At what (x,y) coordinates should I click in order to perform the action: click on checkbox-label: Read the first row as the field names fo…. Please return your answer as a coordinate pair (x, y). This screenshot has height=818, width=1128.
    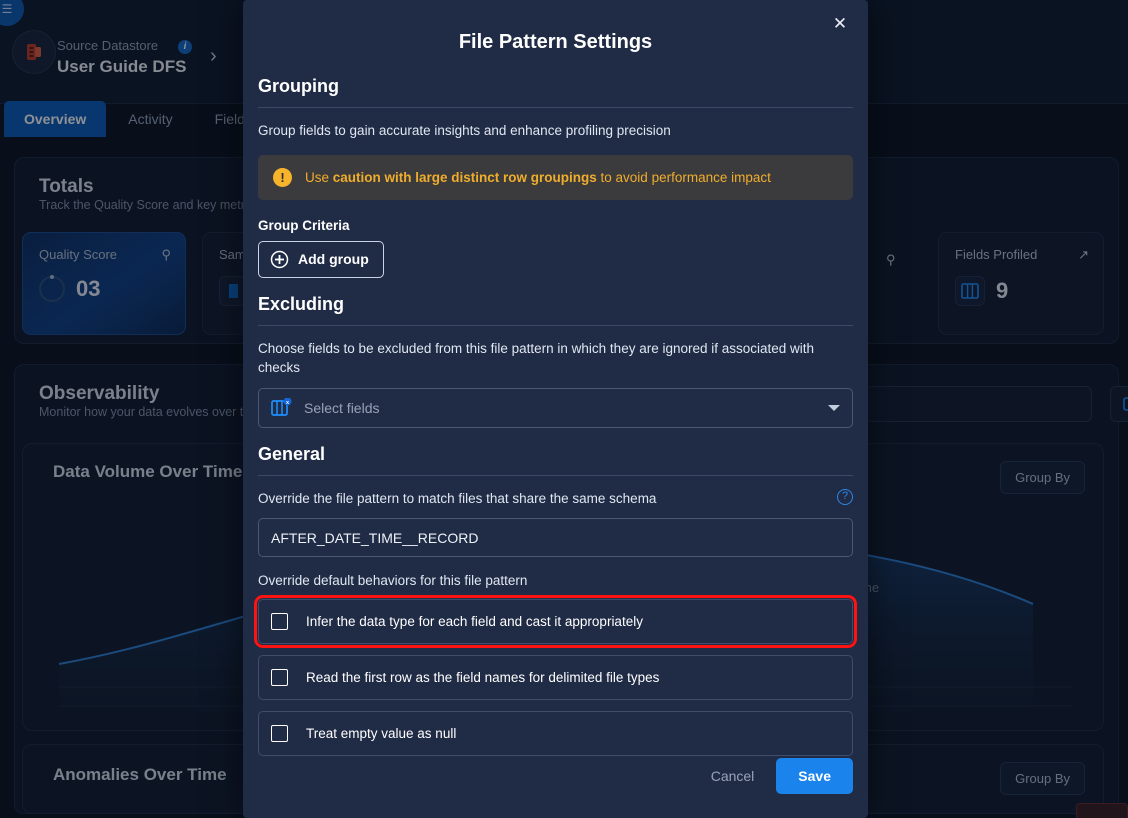
    Looking at the image, I should click on (483, 678).